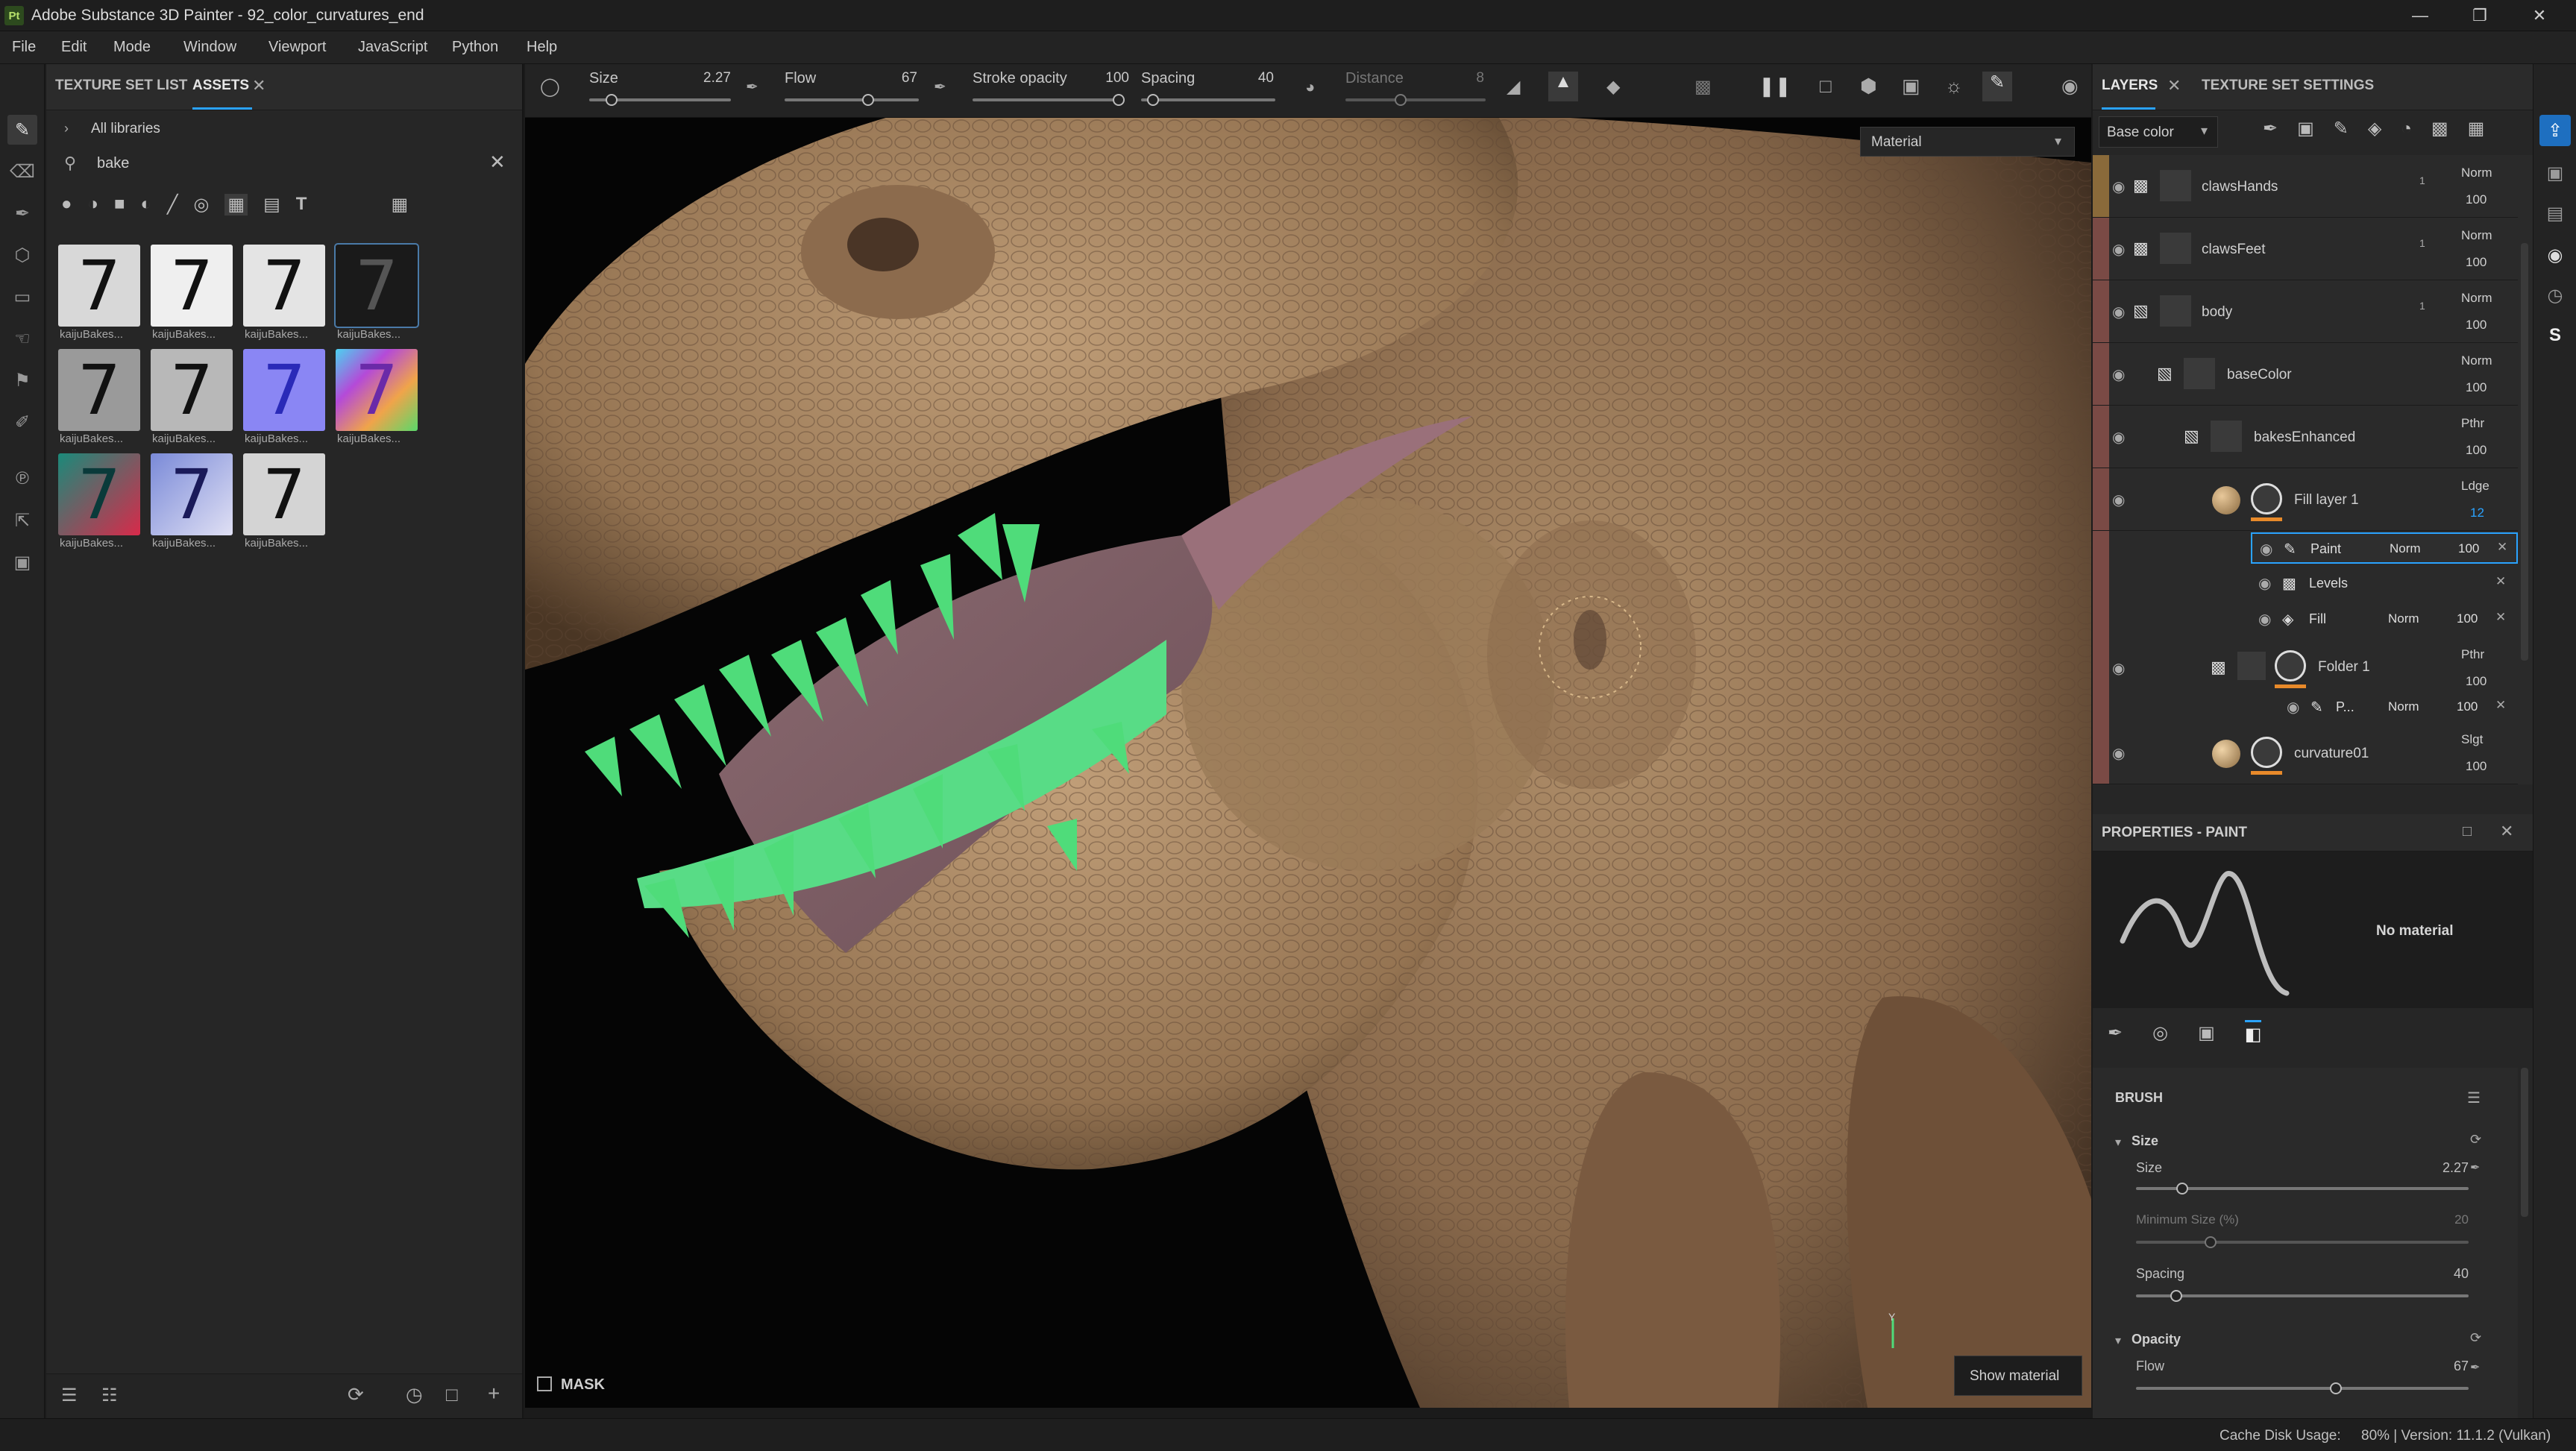 Image resolution: width=2576 pixels, height=1451 pixels. I want to click on layer-row-bakesenhanced: ◉ ▧ bakesEnhanced Pthr 100, so click(2306, 437).